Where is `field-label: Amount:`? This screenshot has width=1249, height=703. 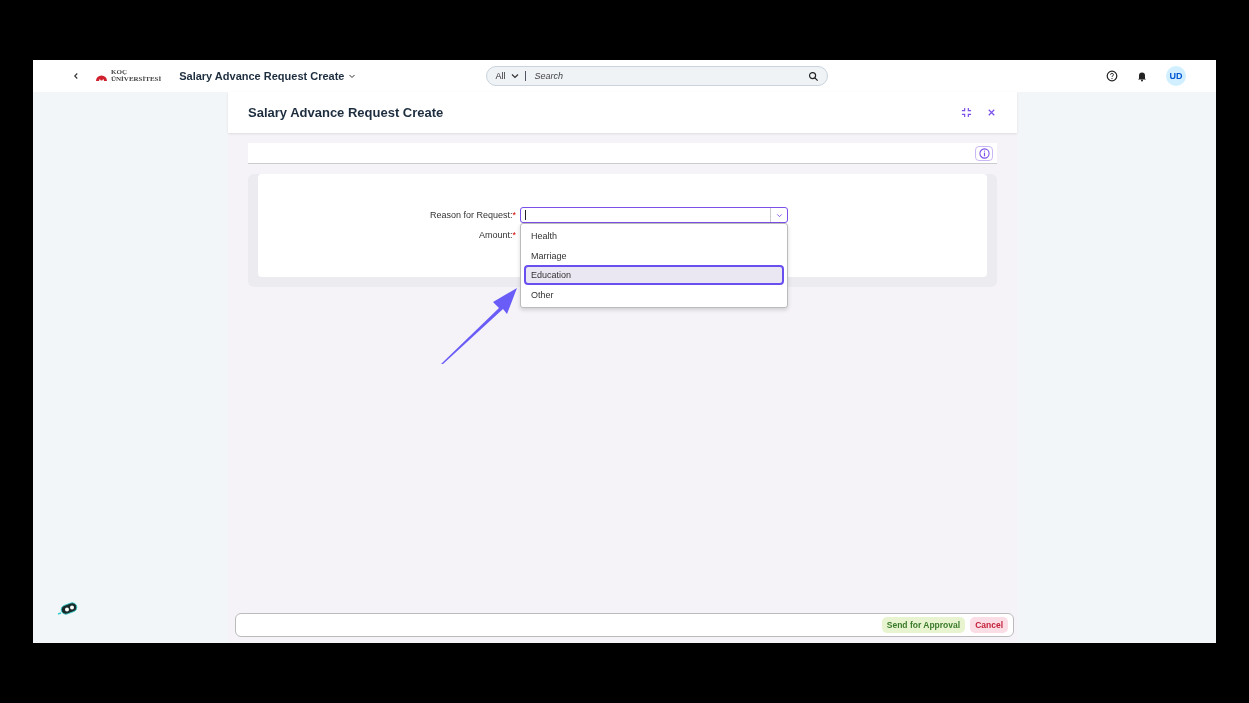 field-label: Amount: is located at coordinates (495, 235).